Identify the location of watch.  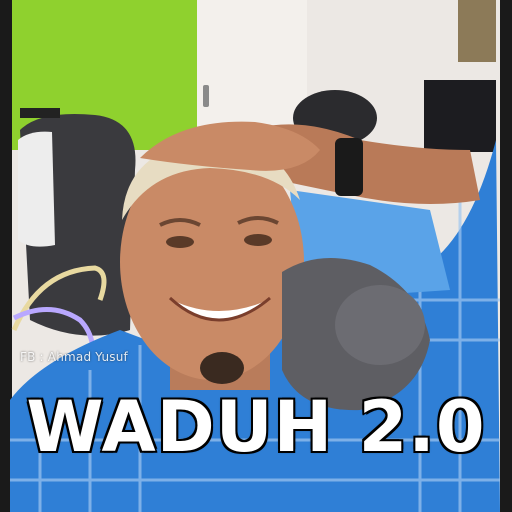
(349, 167).